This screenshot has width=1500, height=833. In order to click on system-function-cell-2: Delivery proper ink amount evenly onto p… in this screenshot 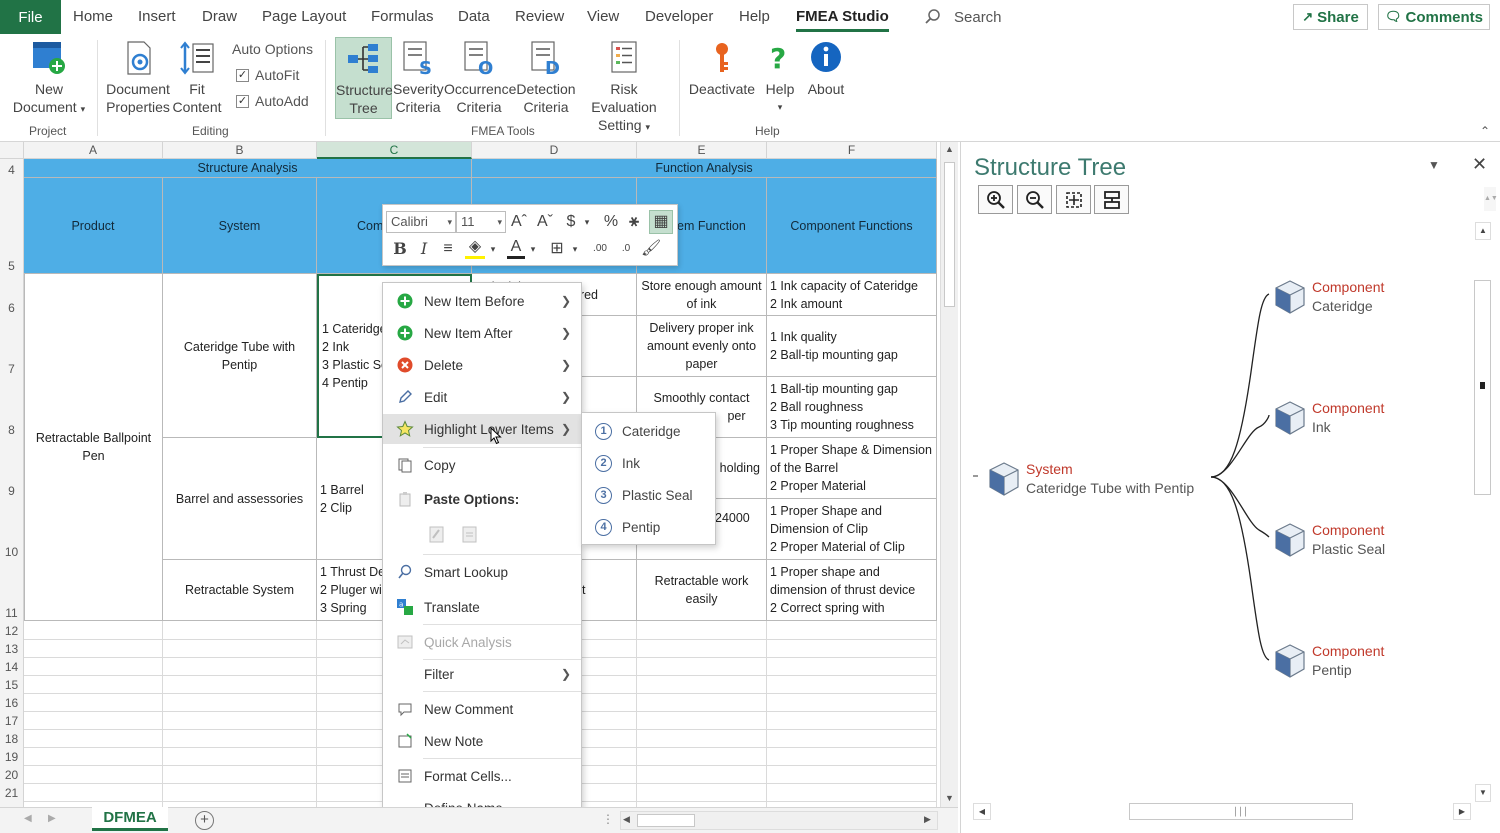, I will do `click(702, 346)`.